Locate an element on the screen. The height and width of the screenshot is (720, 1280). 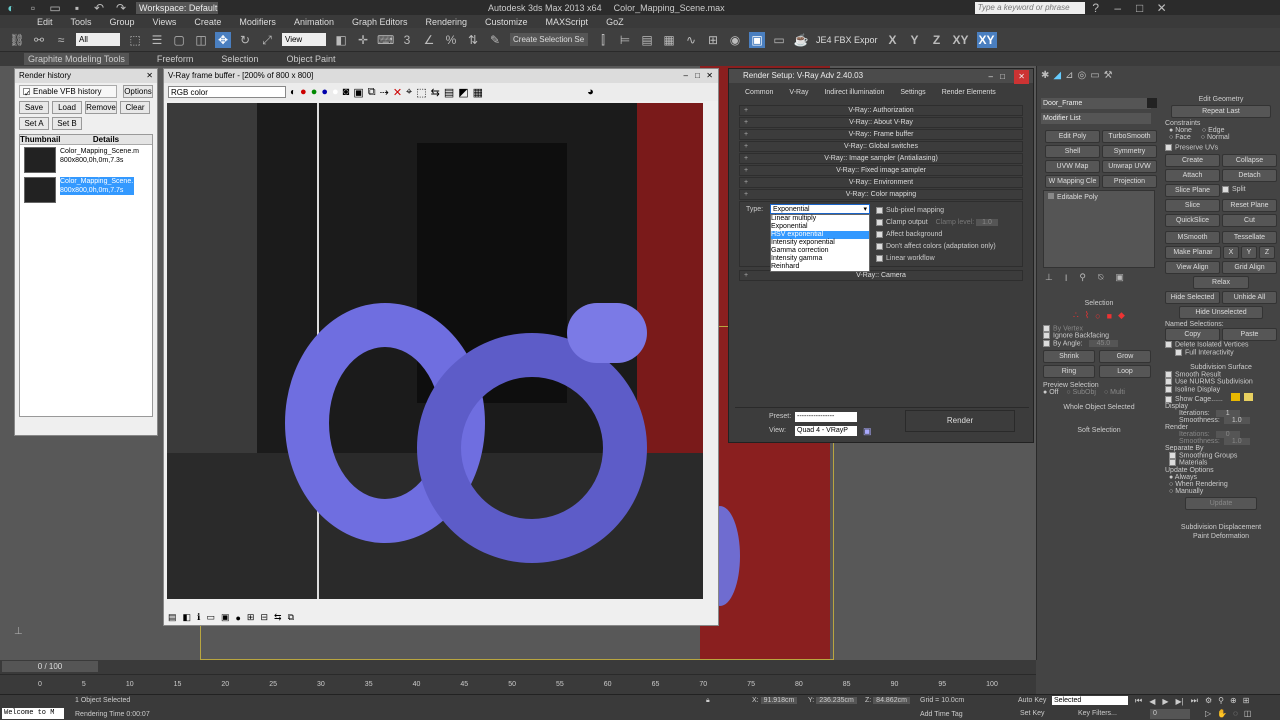
reset-plane-button: Reset Plane is located at coordinates (1249, 206).